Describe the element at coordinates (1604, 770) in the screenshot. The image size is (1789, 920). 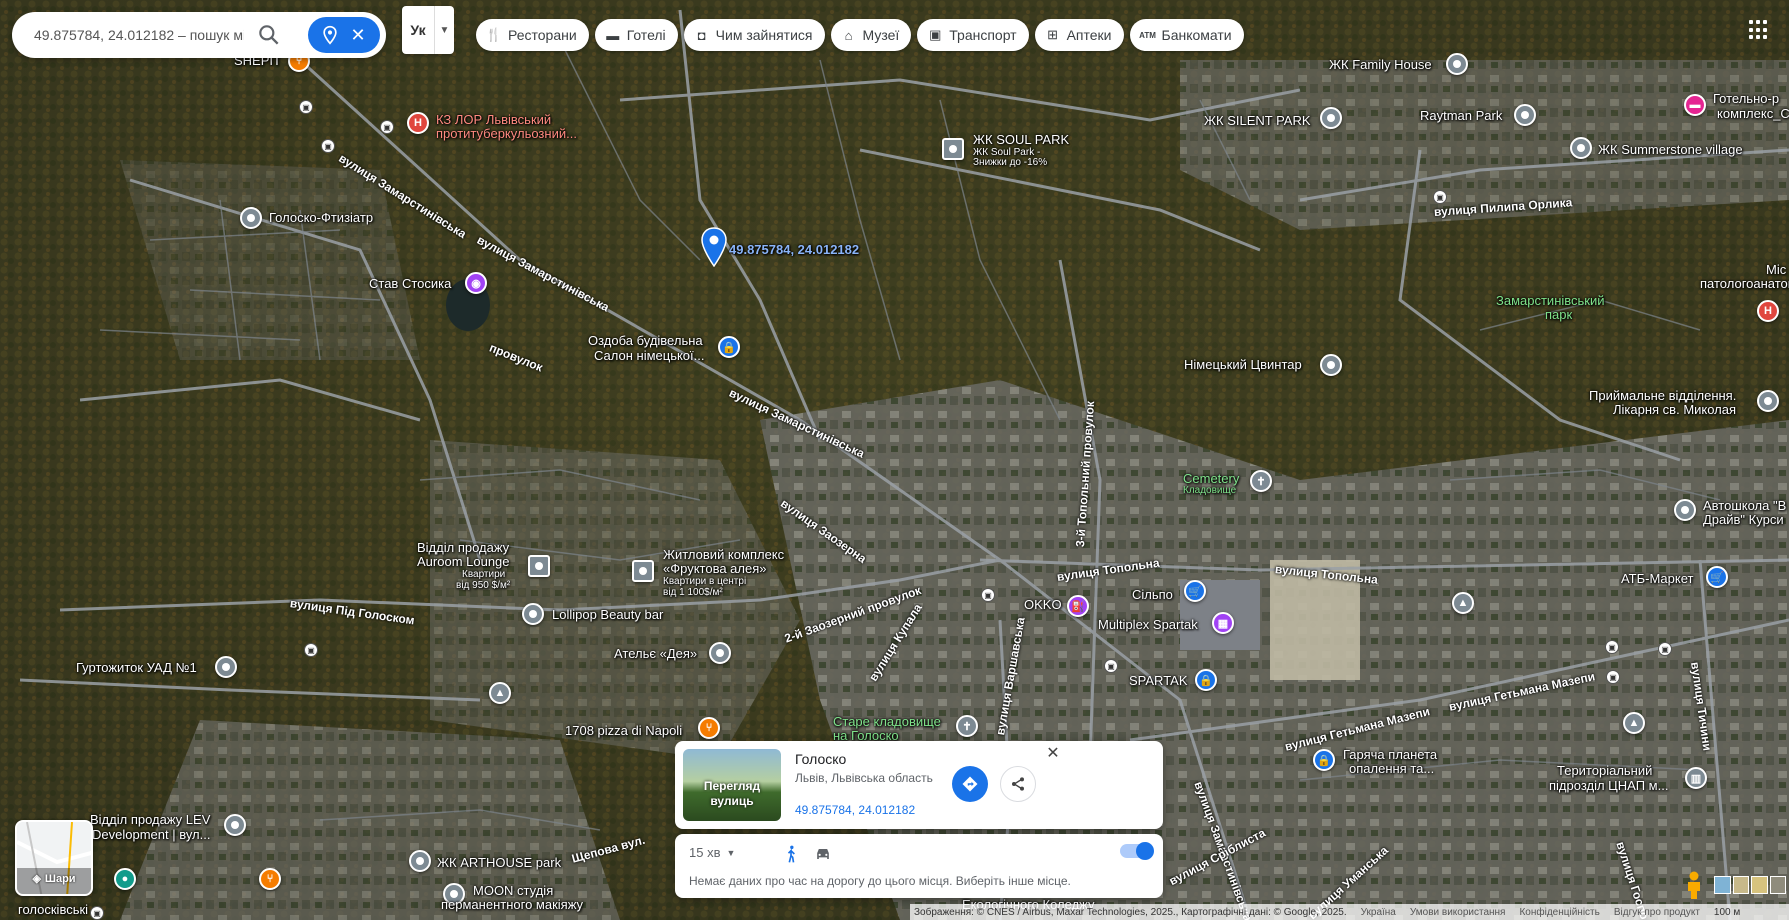
I see `place-terytorialnyi: Територіальний` at that location.